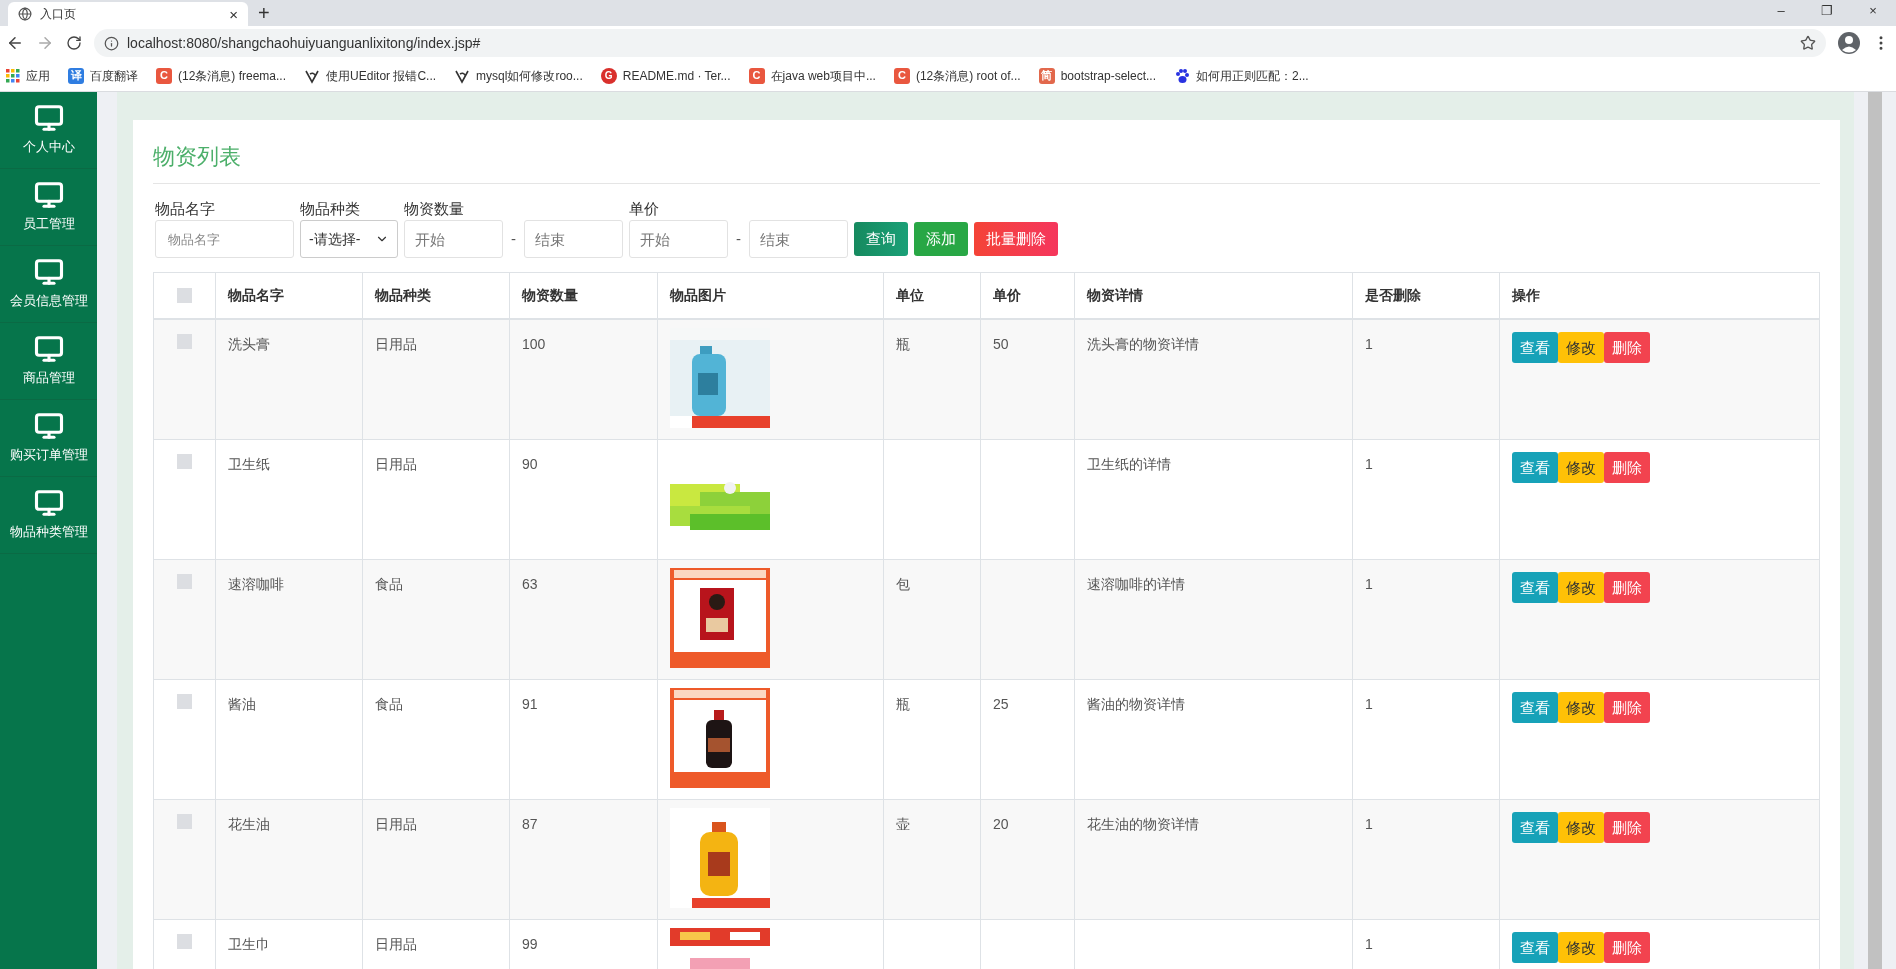 The image size is (1896, 969). Describe the element at coordinates (1001, 704) in the screenshot. I see `table-cell: 25` at that location.